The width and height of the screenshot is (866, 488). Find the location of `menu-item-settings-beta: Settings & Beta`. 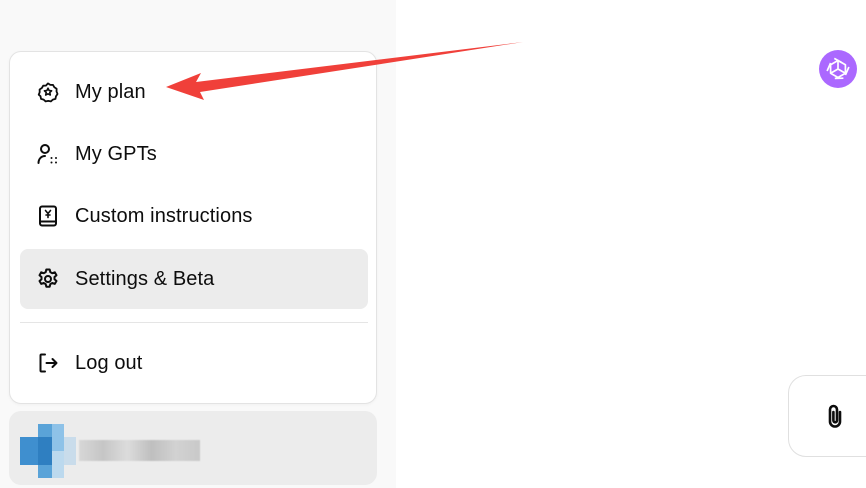

menu-item-settings-beta: Settings & Beta is located at coordinates (194, 279).